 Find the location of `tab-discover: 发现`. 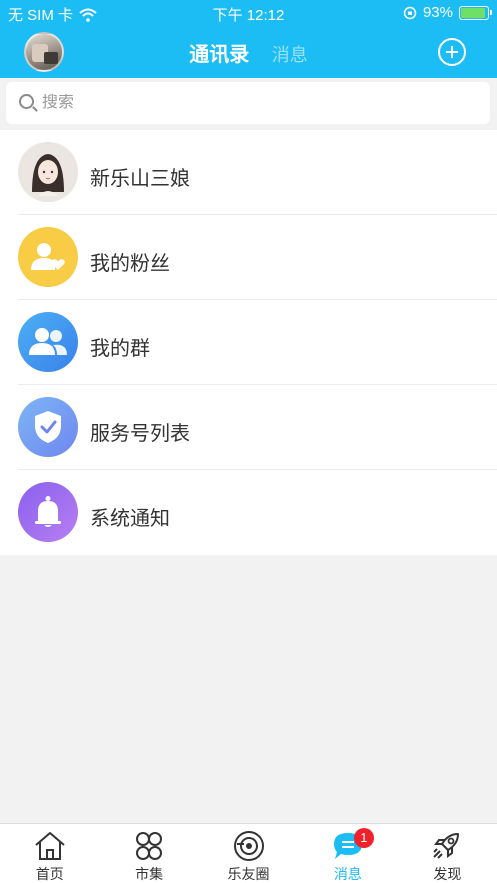

tab-discover: 发现 is located at coordinates (447, 853).